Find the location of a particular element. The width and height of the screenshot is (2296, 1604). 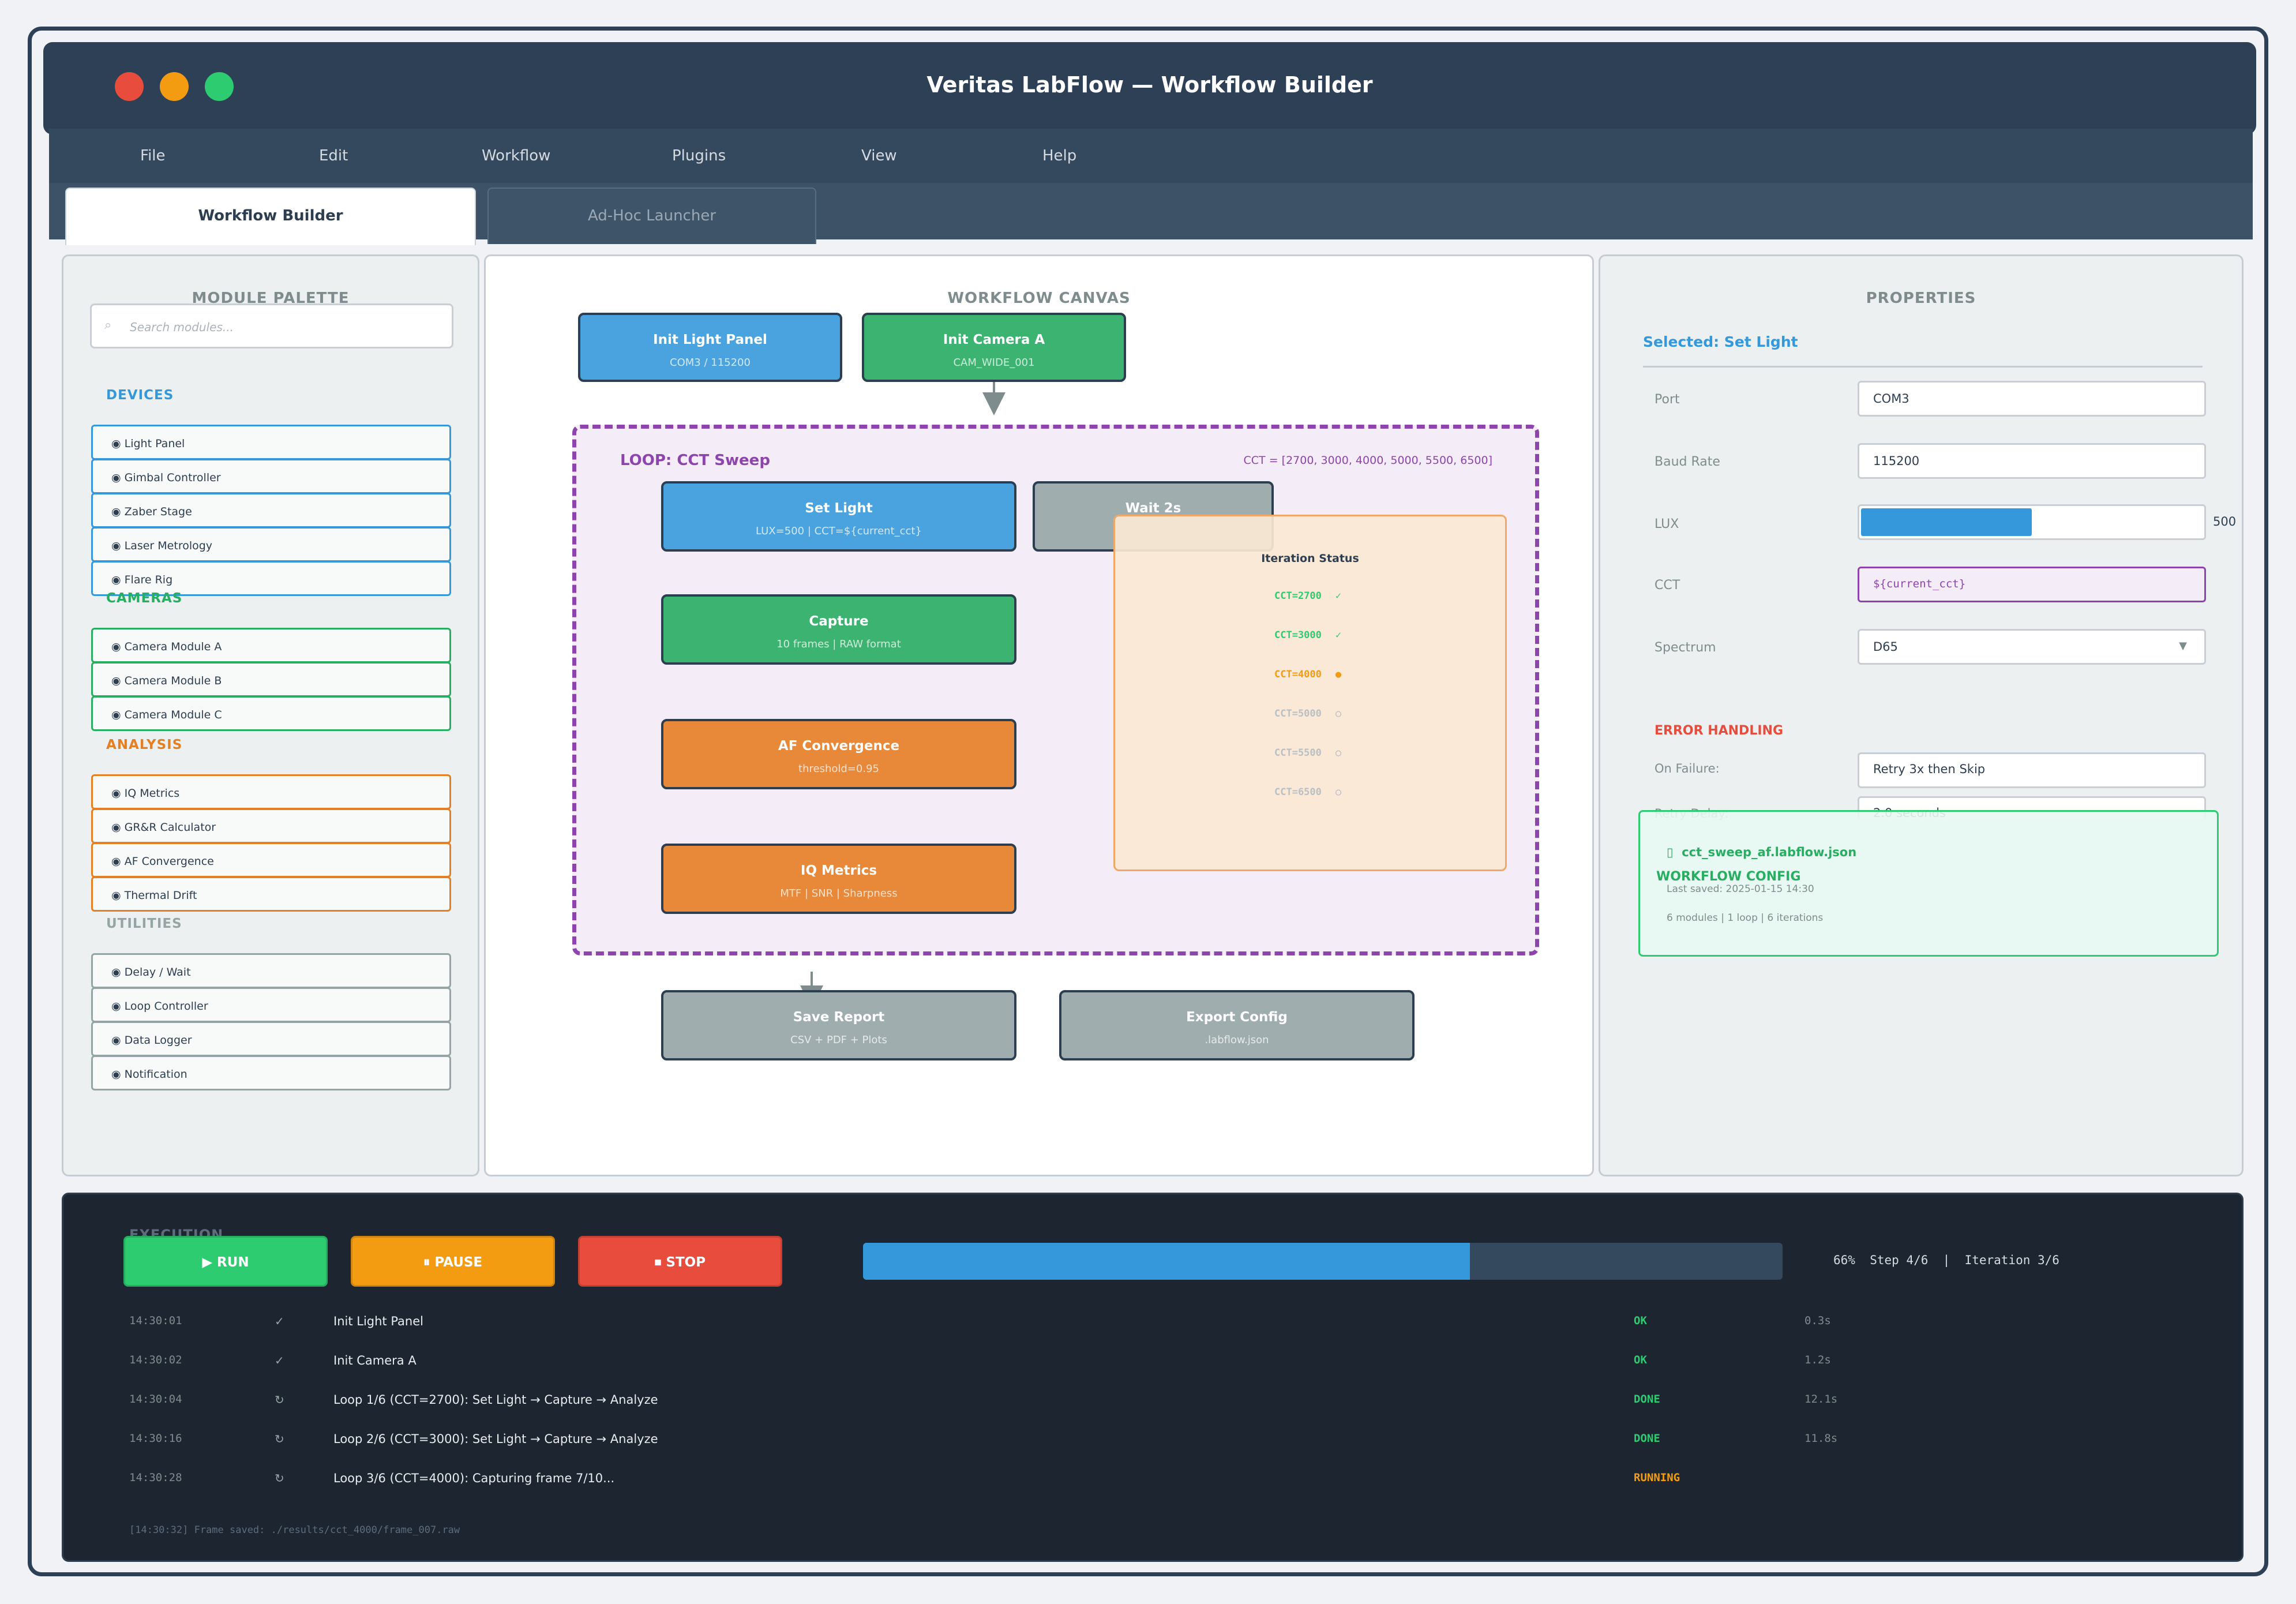

tab-adhoc-launcher: Ad-Hoc Launcher is located at coordinates (651, 216).